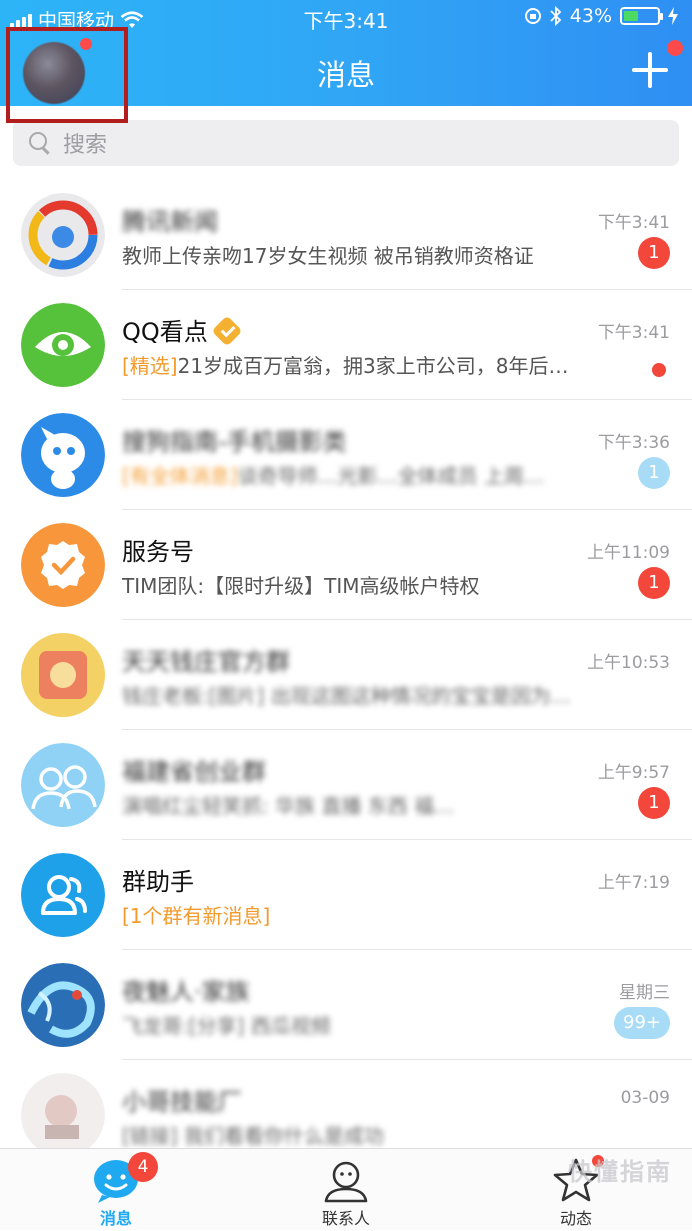 Image resolution: width=692 pixels, height=1231 pixels. I want to click on conversation-title: QQ看点, so click(182, 329).